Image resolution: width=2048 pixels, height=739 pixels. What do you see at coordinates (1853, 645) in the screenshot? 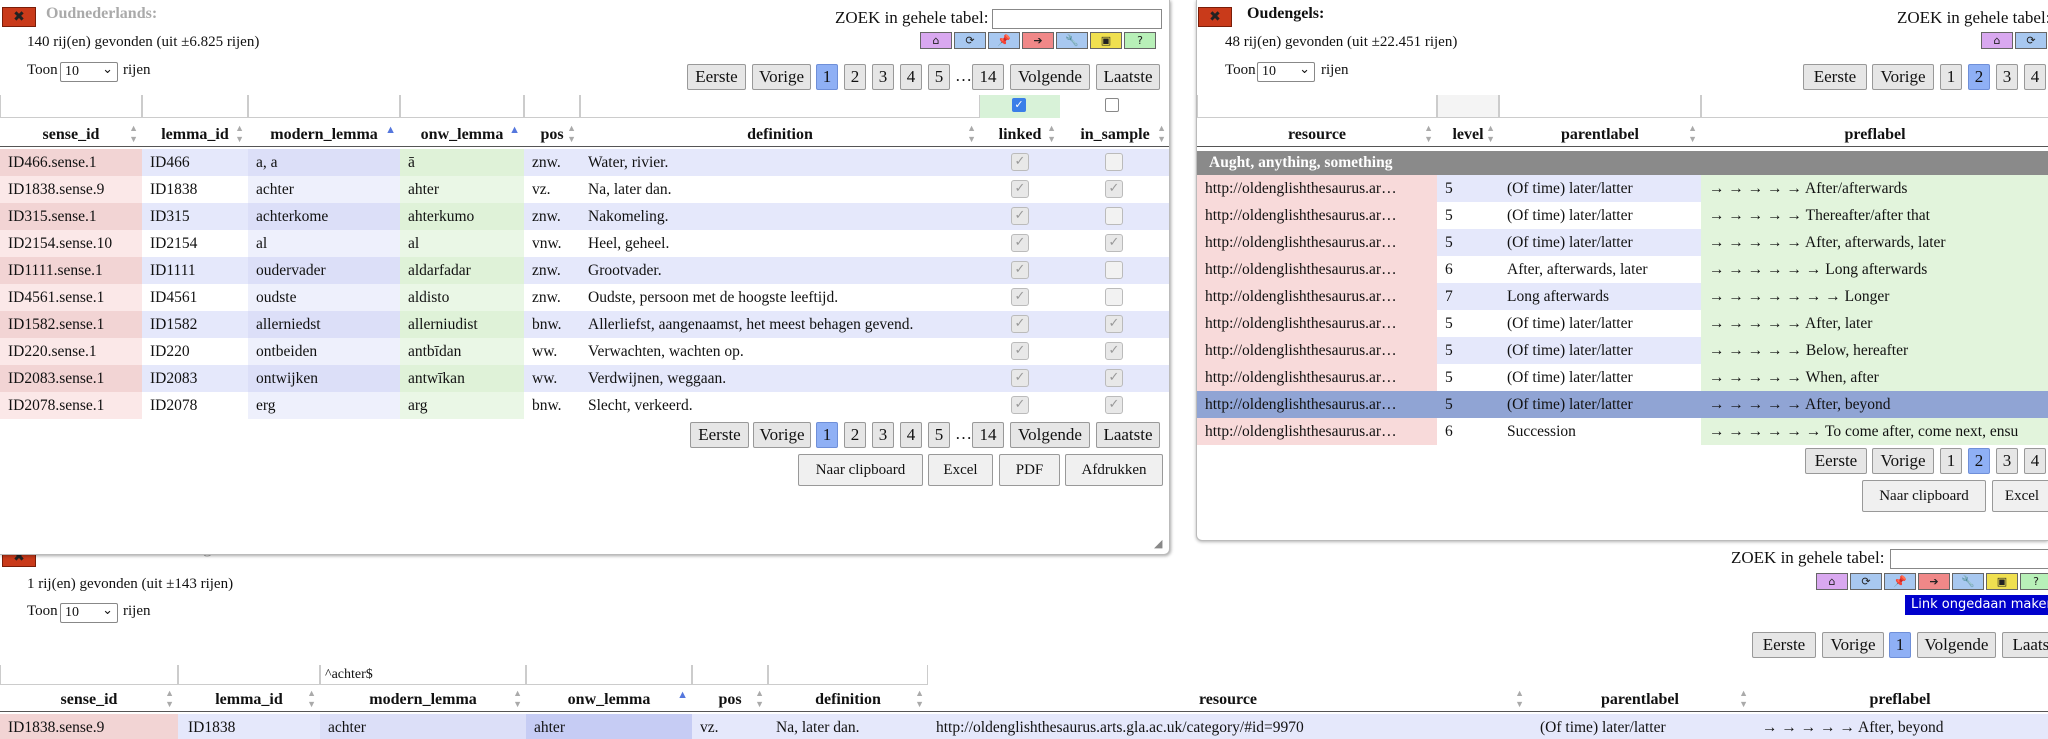
I see `links-prev-button: Vorige` at bounding box center [1853, 645].